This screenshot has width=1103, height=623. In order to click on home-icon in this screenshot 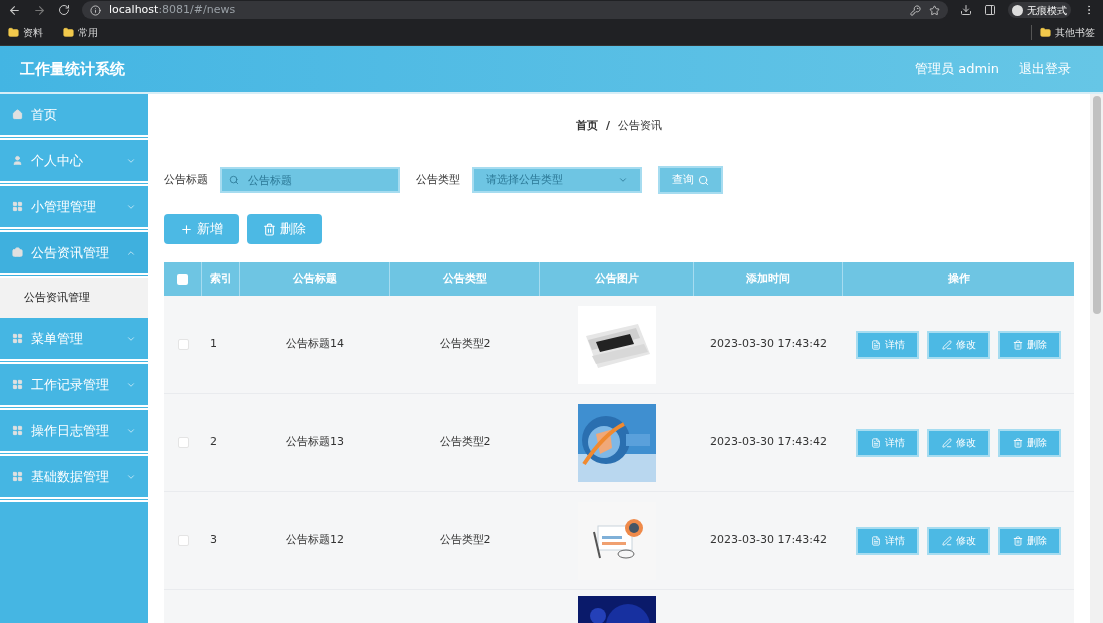, I will do `click(17, 114)`.